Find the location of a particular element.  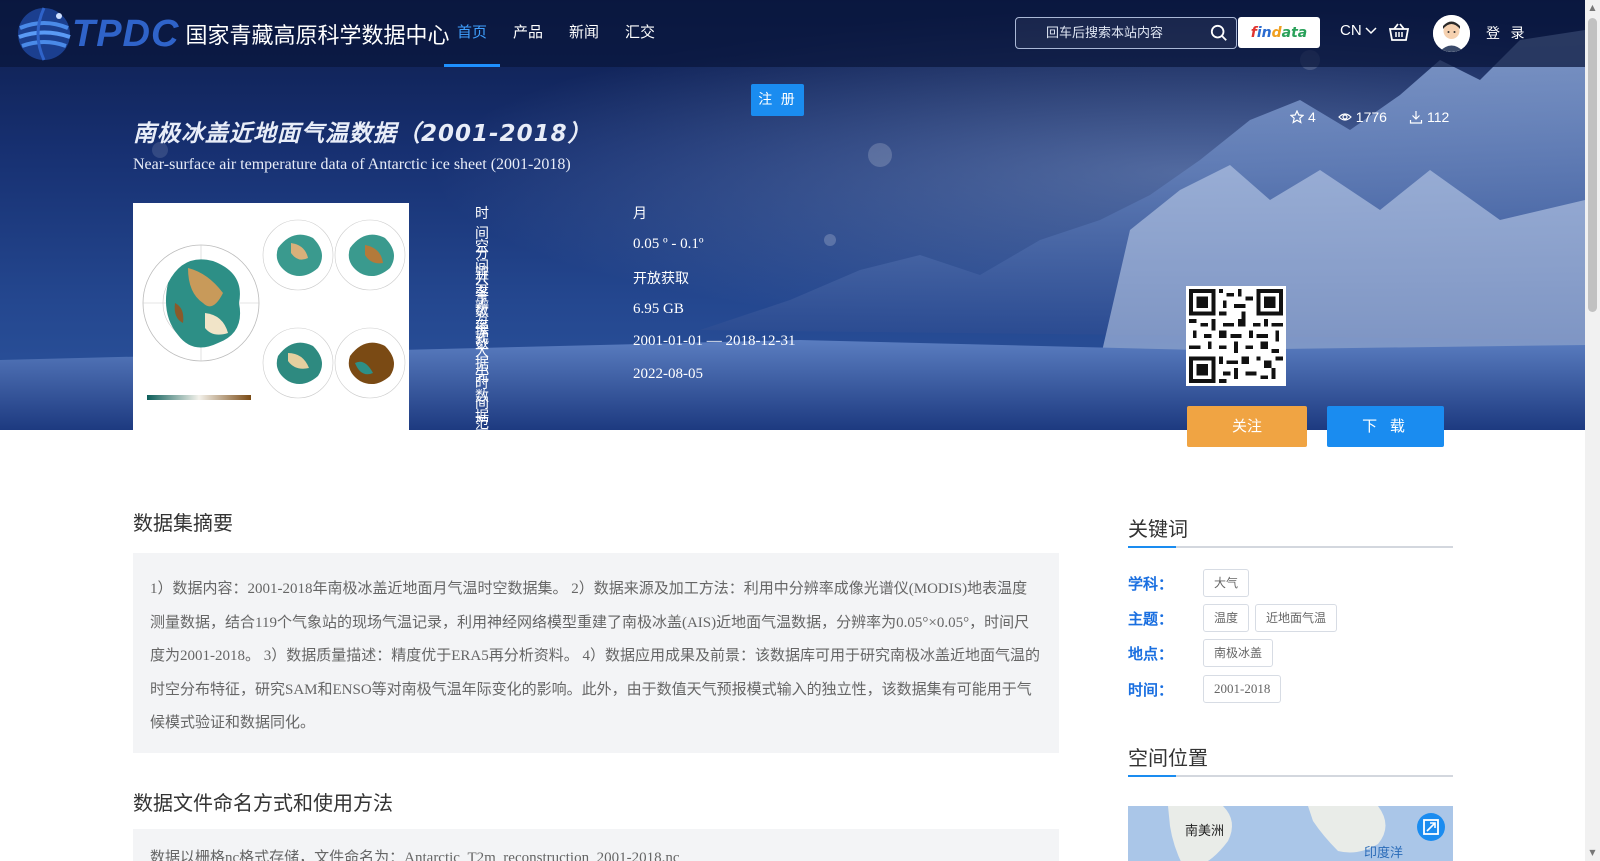

site-logo: TPDC 国家青藏高原科学数据中心 is located at coordinates (231, 34).